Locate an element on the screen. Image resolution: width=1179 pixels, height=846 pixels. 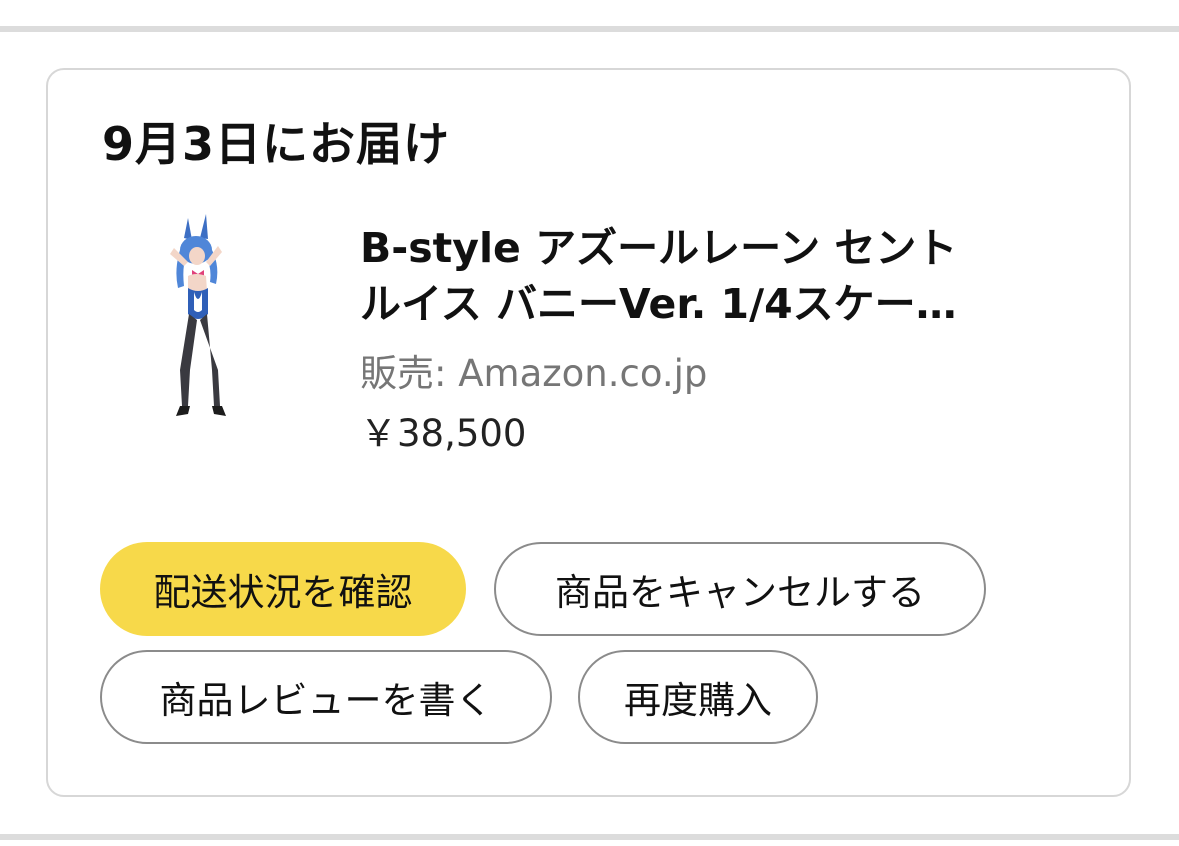
write-review-button: 商品レビューを書く is located at coordinates (326, 697).